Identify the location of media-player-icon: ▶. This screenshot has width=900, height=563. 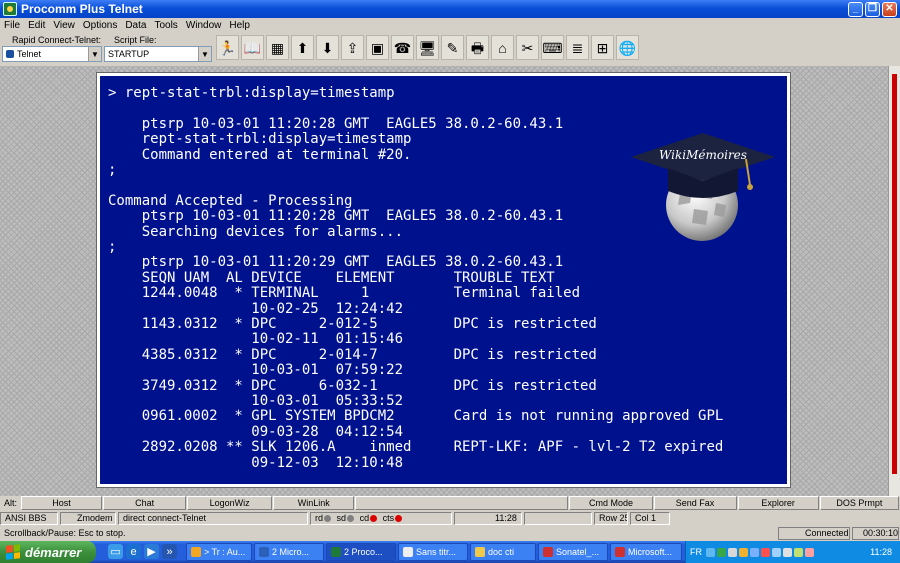
(151, 551).